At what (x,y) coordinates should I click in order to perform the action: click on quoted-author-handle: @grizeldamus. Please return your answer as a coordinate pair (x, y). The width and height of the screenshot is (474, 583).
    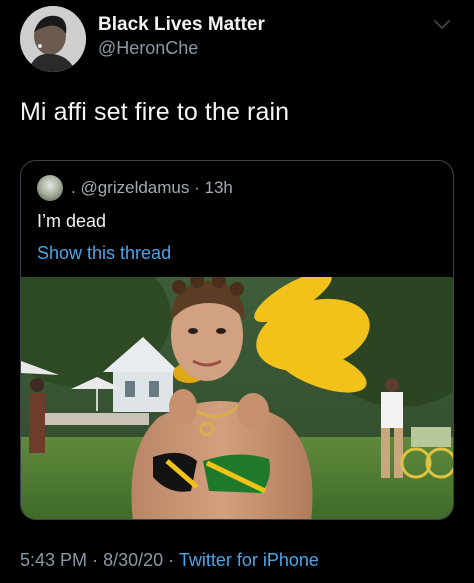
    Looking at the image, I should click on (134, 187).